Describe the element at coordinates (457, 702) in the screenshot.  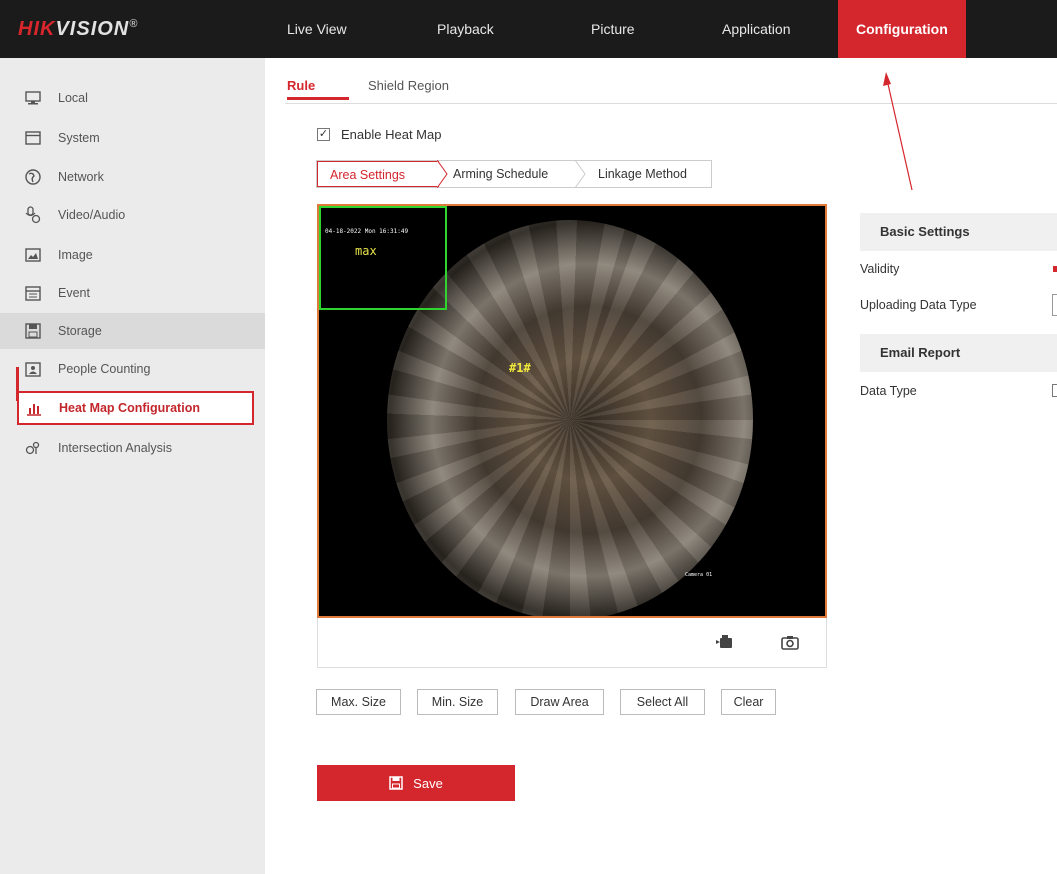
I see `min-size-button: Min. Size` at that location.